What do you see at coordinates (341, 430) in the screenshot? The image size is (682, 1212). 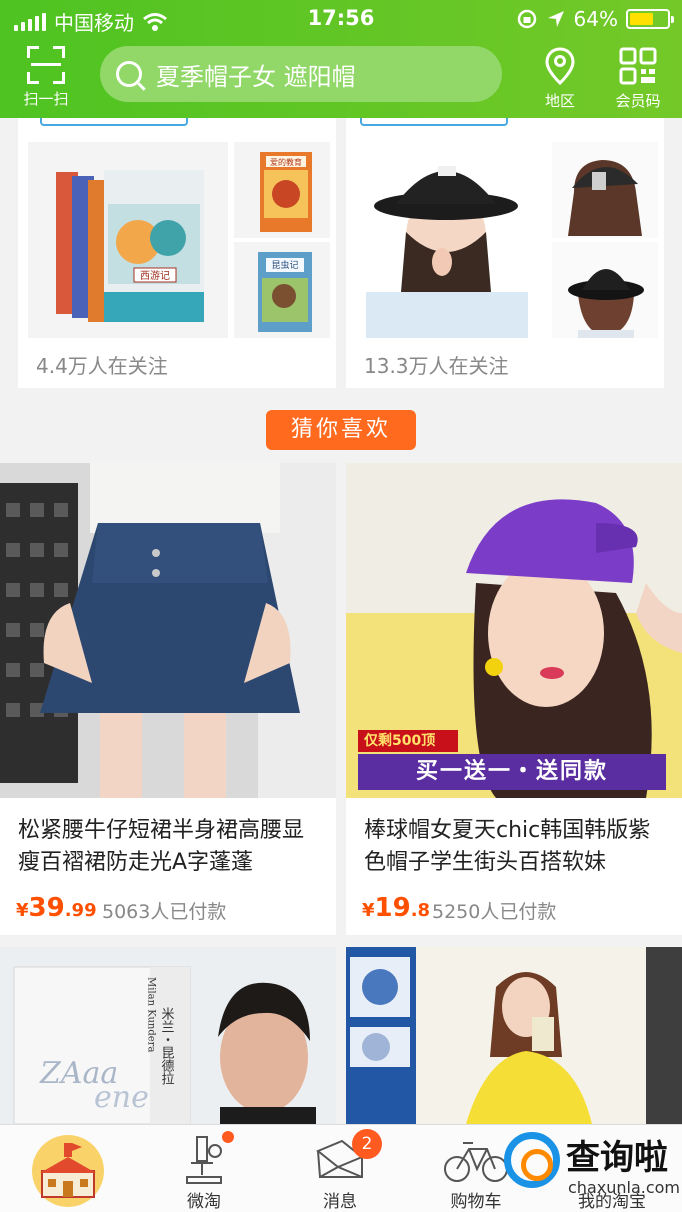 I see `guess-you-like-title: 猜你喜欢` at bounding box center [341, 430].